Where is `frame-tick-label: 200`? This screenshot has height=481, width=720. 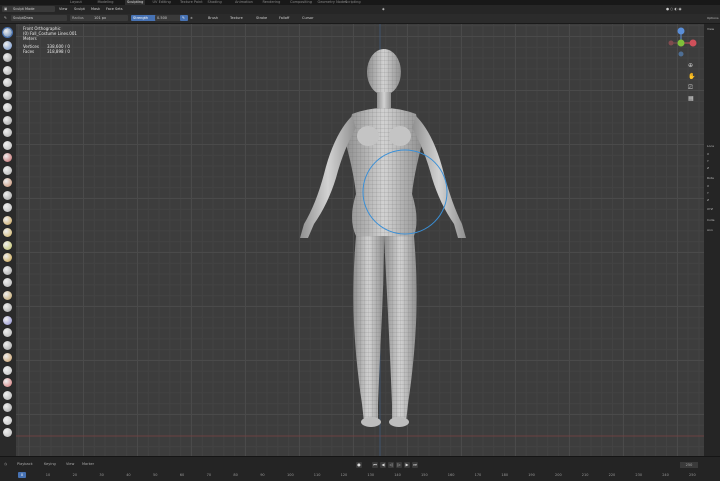 frame-tick-label: 200 is located at coordinates (558, 475).